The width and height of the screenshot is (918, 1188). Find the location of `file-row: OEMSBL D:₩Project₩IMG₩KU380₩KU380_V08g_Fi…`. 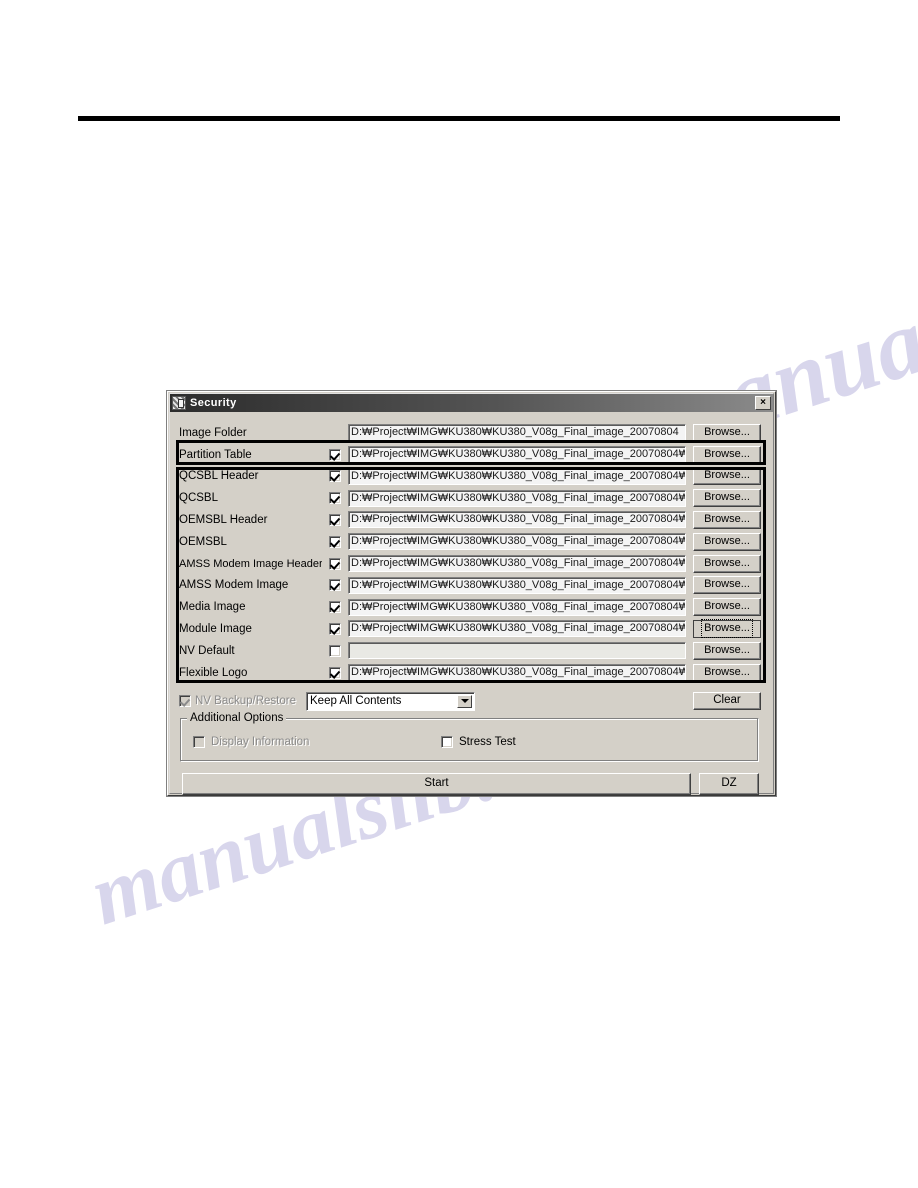

file-row: OEMSBL D:₩Project₩IMG₩KU380₩KU380_V08g_Fi… is located at coordinates (469, 541).